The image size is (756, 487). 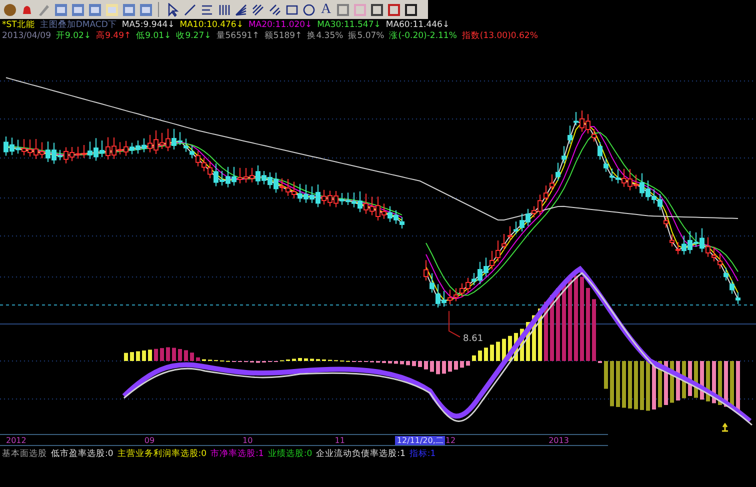 I want to click on moving-average-value: MA10:10.476↓, so click(x=212, y=25).